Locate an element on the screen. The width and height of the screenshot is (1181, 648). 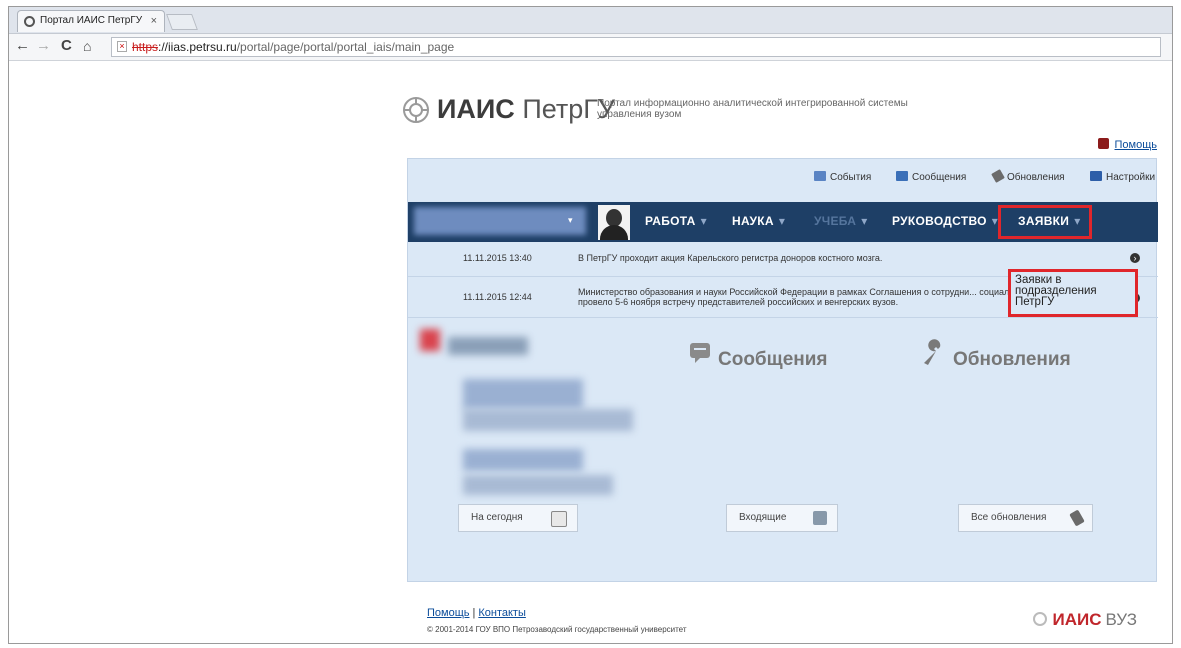
settings-icon is located at coordinates (1096, 176).